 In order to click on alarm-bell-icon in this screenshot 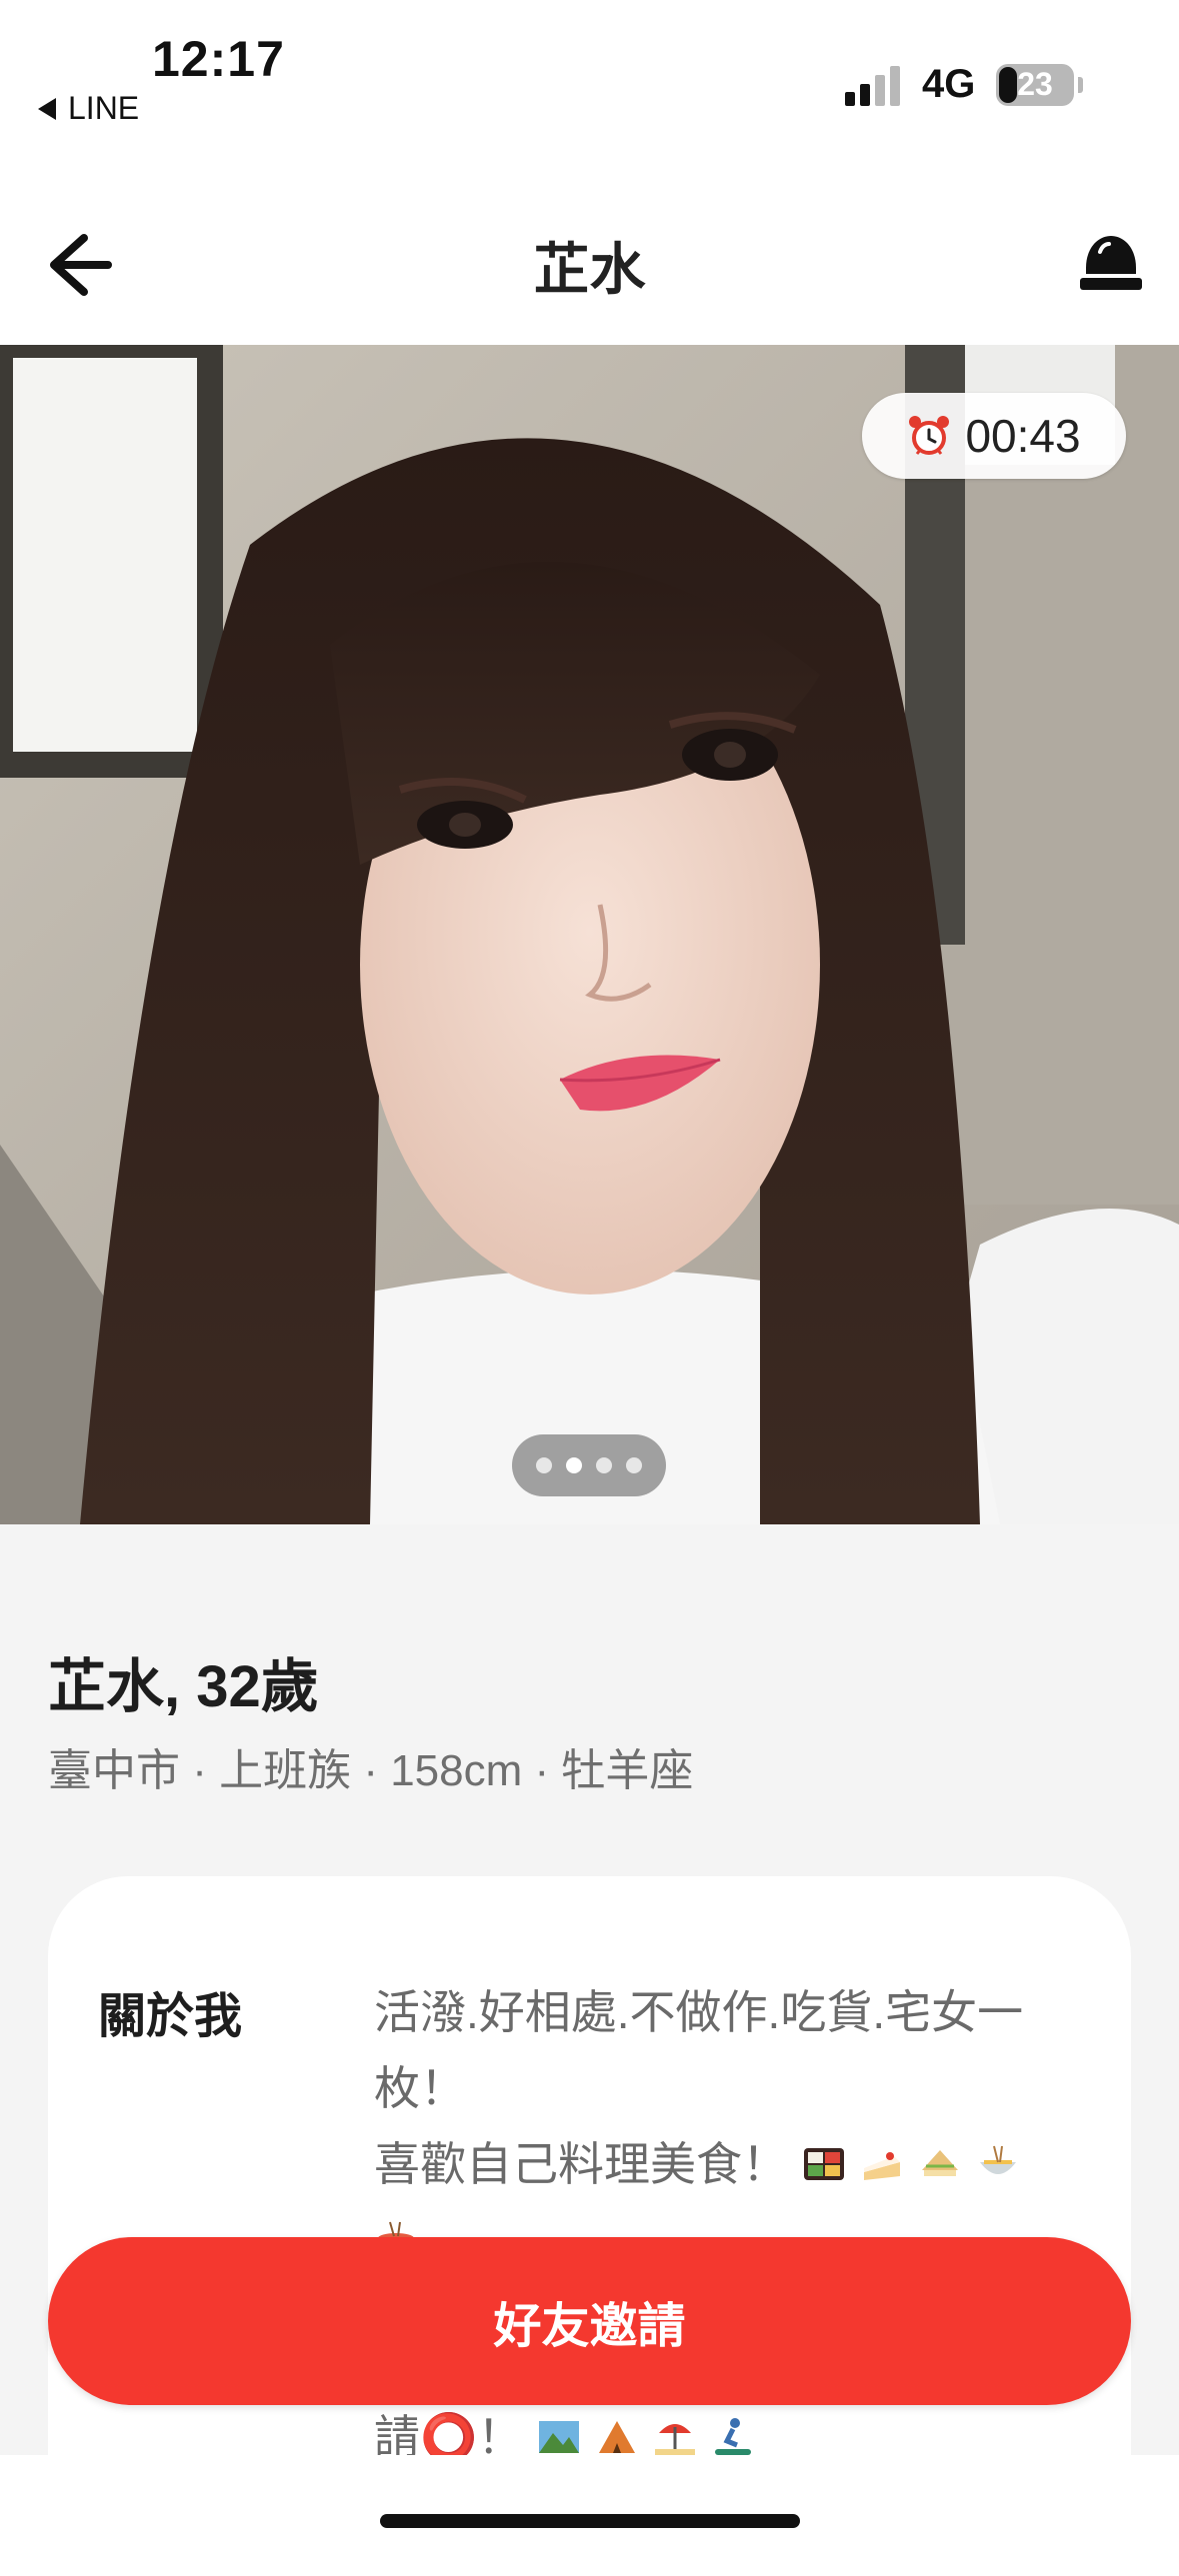, I will do `click(1111, 263)`.